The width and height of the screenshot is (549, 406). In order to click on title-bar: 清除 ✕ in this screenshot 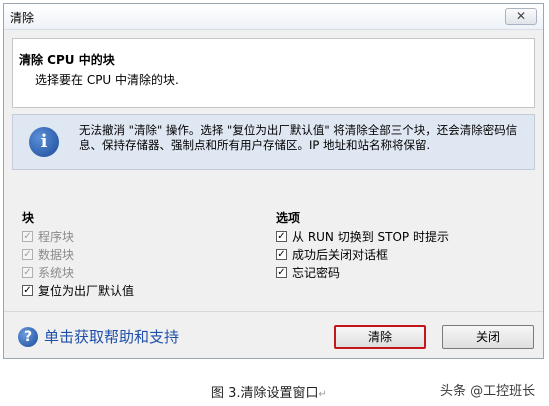, I will do `click(273, 17)`.